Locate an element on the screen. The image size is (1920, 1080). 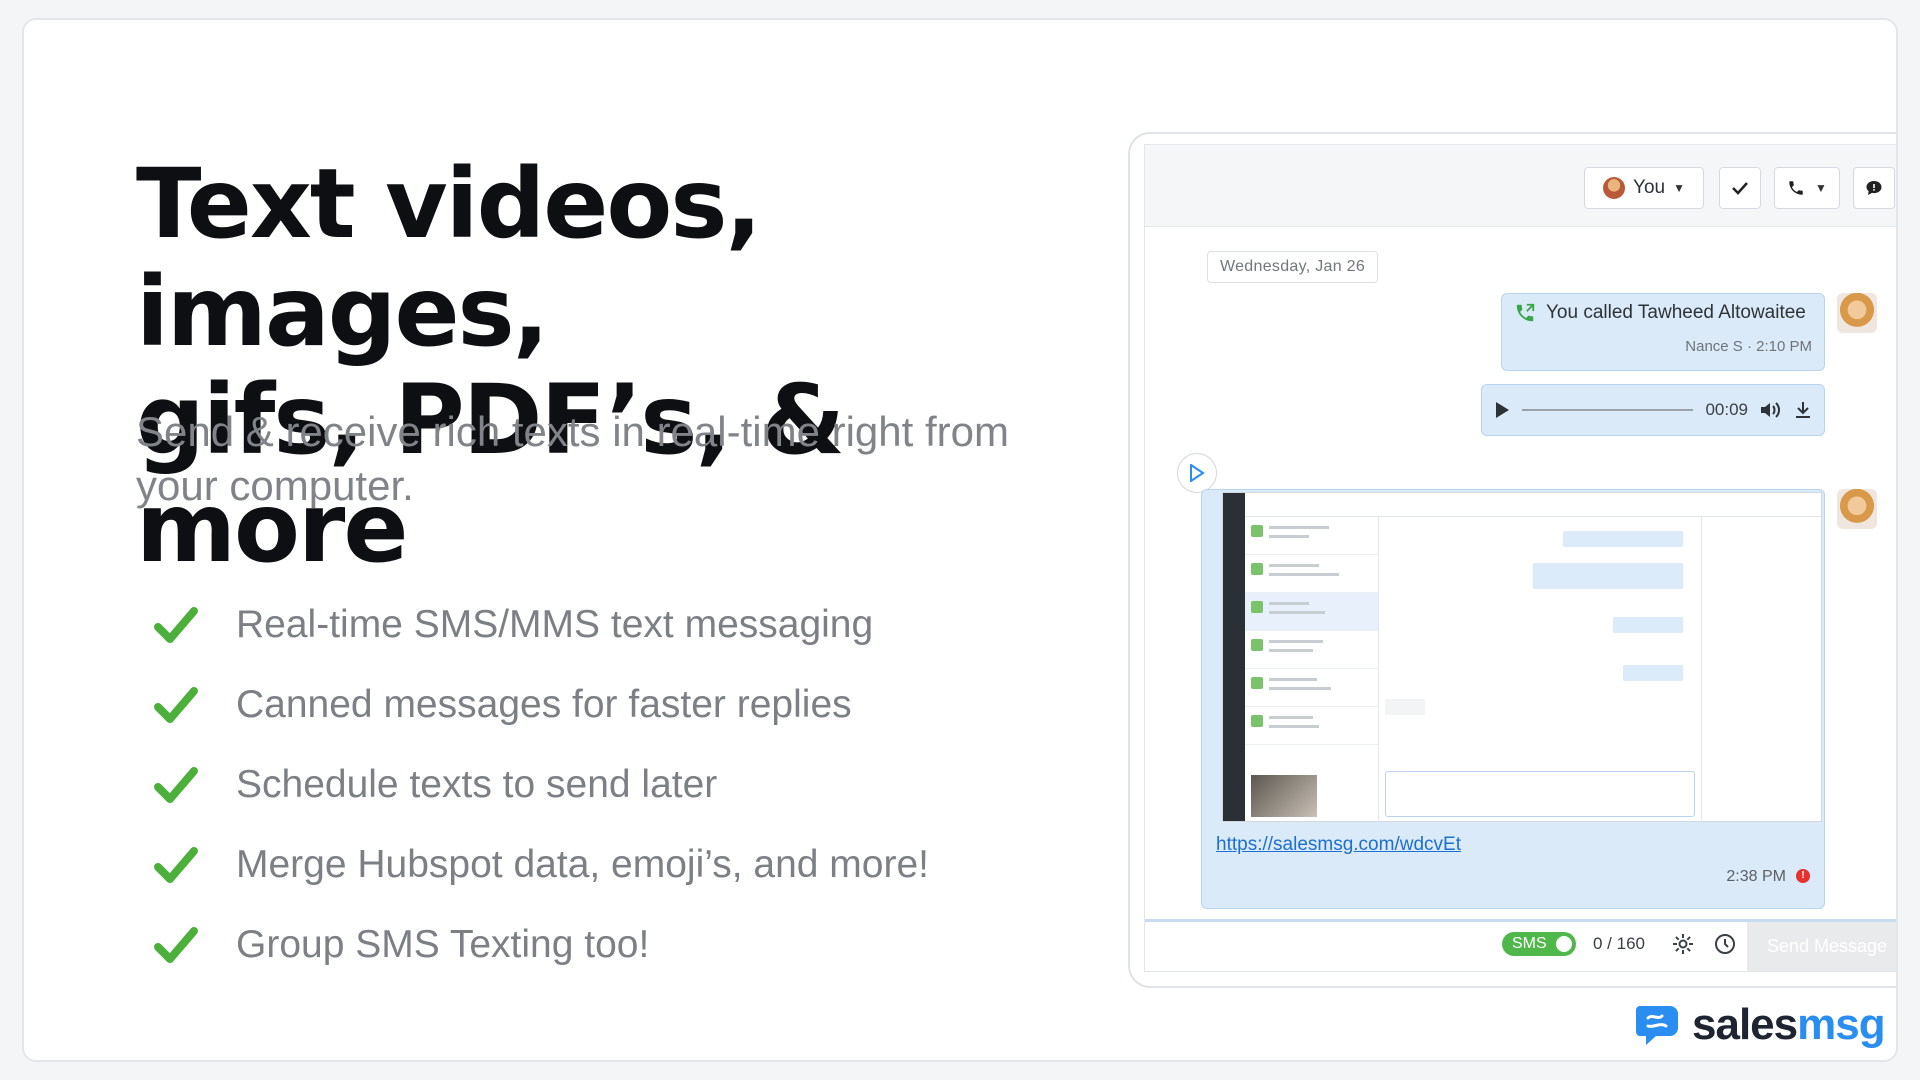
screenshot-attachment is located at coordinates (1522, 657).